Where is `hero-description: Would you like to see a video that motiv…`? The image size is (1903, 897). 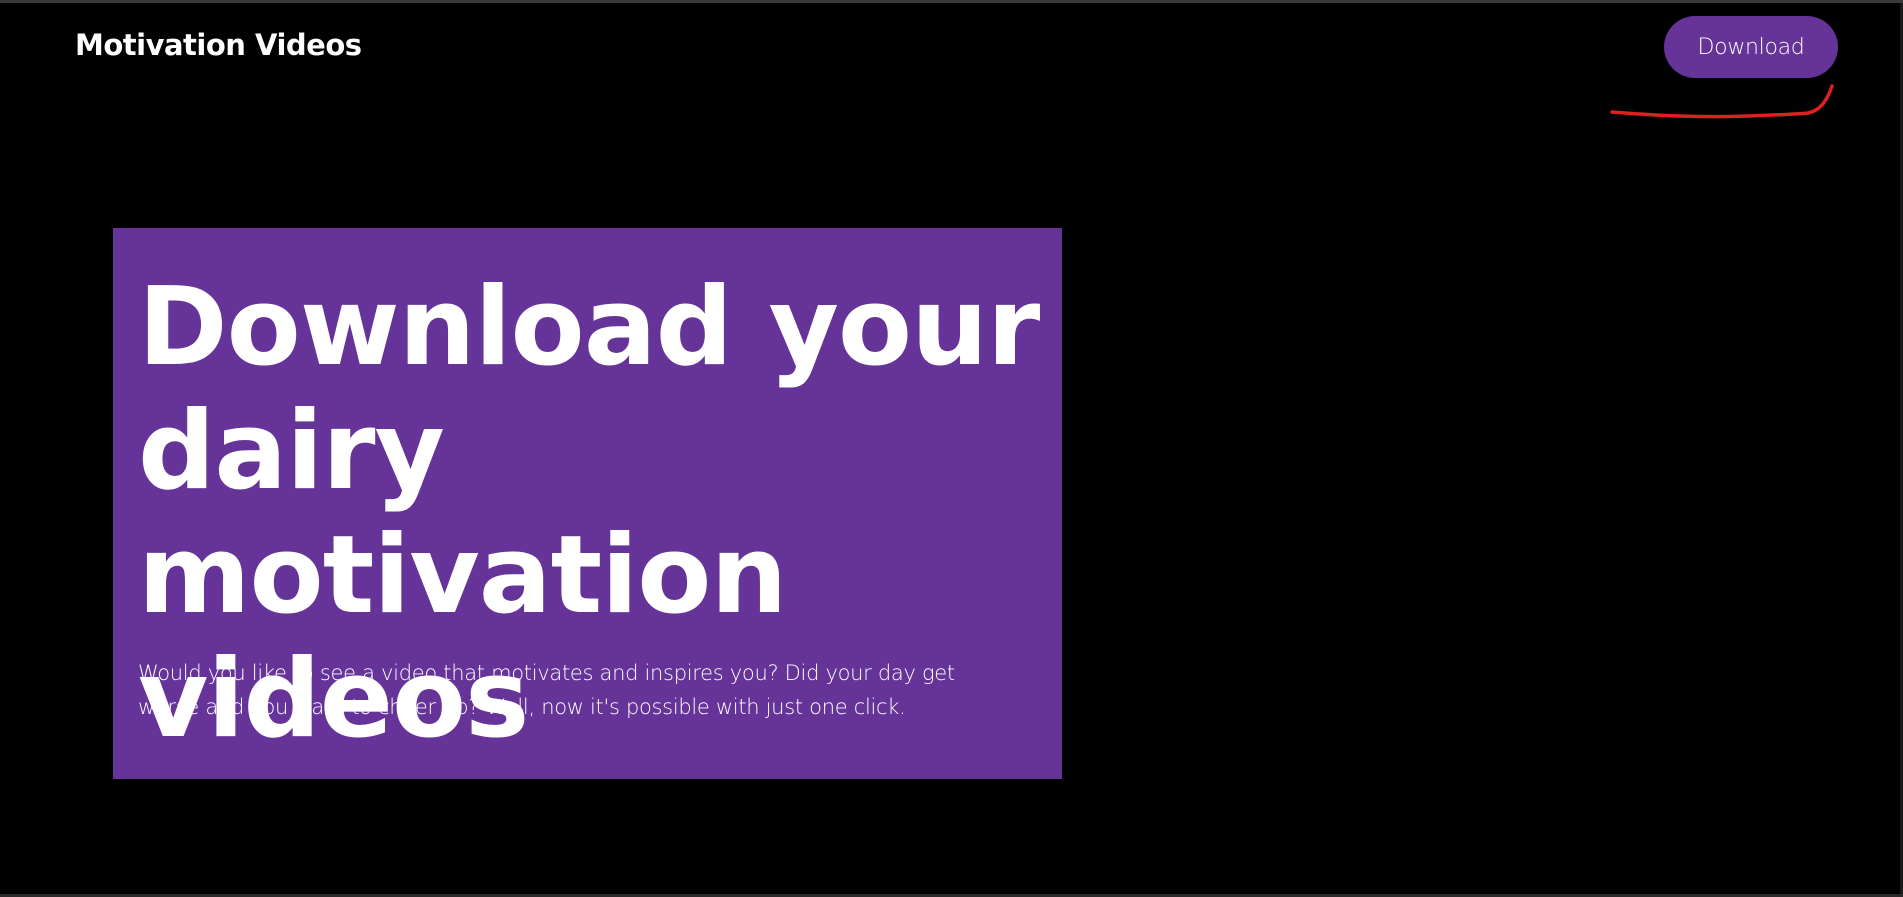 hero-description: Would you like to see a video that motiv… is located at coordinates (546, 690).